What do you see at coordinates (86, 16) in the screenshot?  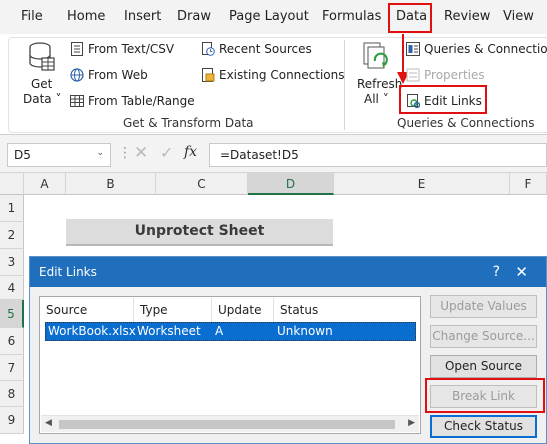 I see `menu-home: Home` at bounding box center [86, 16].